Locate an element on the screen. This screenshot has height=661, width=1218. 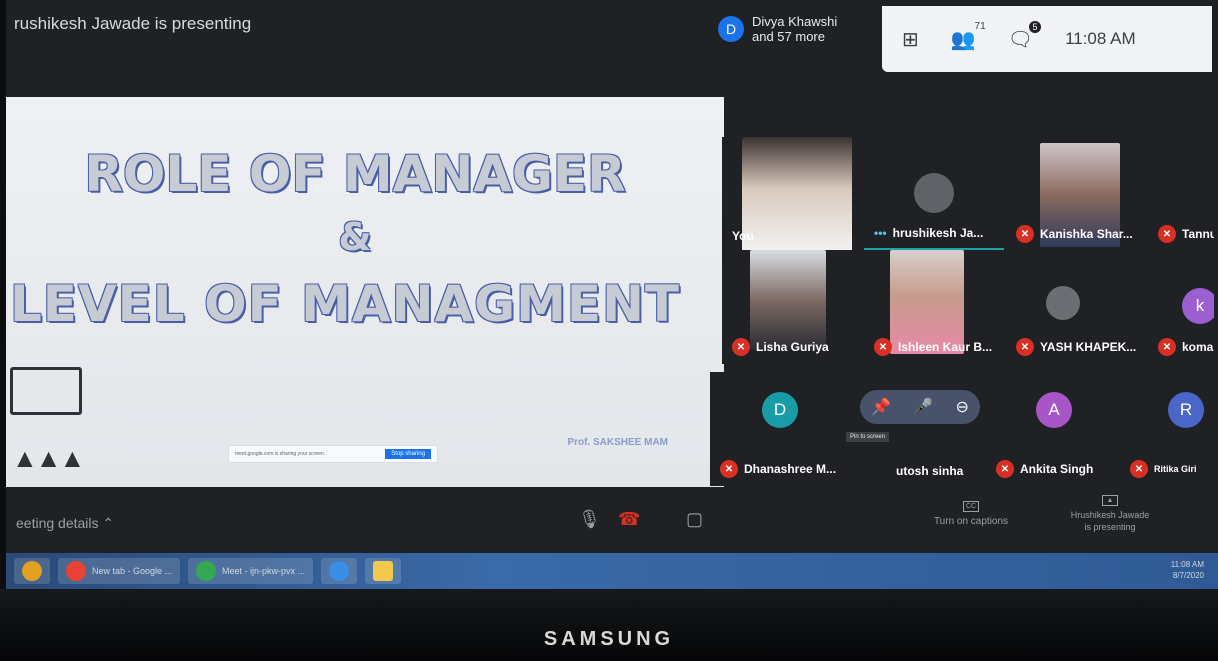
folder-icon is located at coordinates (383, 571).